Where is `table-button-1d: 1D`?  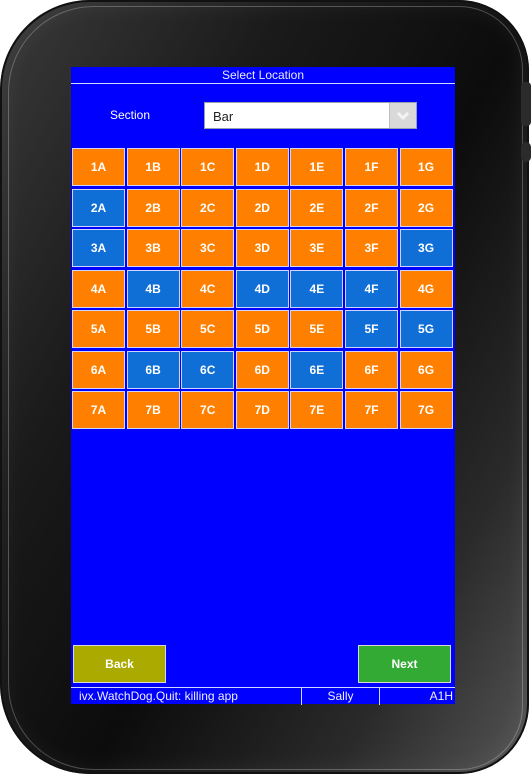
table-button-1d: 1D is located at coordinates (262, 167).